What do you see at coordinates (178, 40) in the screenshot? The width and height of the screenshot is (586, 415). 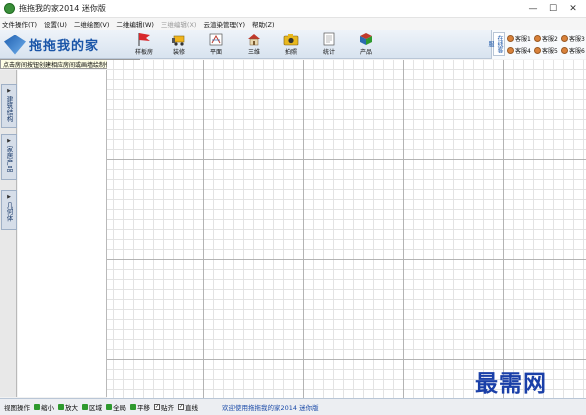 I see `bulldozer-icon` at bounding box center [178, 40].